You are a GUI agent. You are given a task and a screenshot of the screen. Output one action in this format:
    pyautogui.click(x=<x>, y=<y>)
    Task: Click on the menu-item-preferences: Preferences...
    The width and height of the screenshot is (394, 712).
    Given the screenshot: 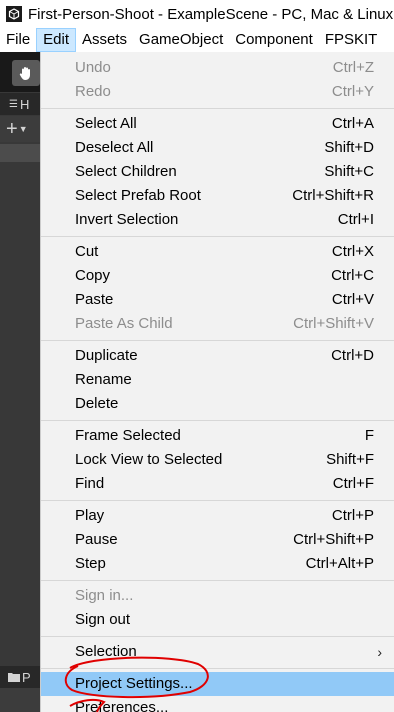 What is the action you would take?
    pyautogui.click(x=217, y=704)
    